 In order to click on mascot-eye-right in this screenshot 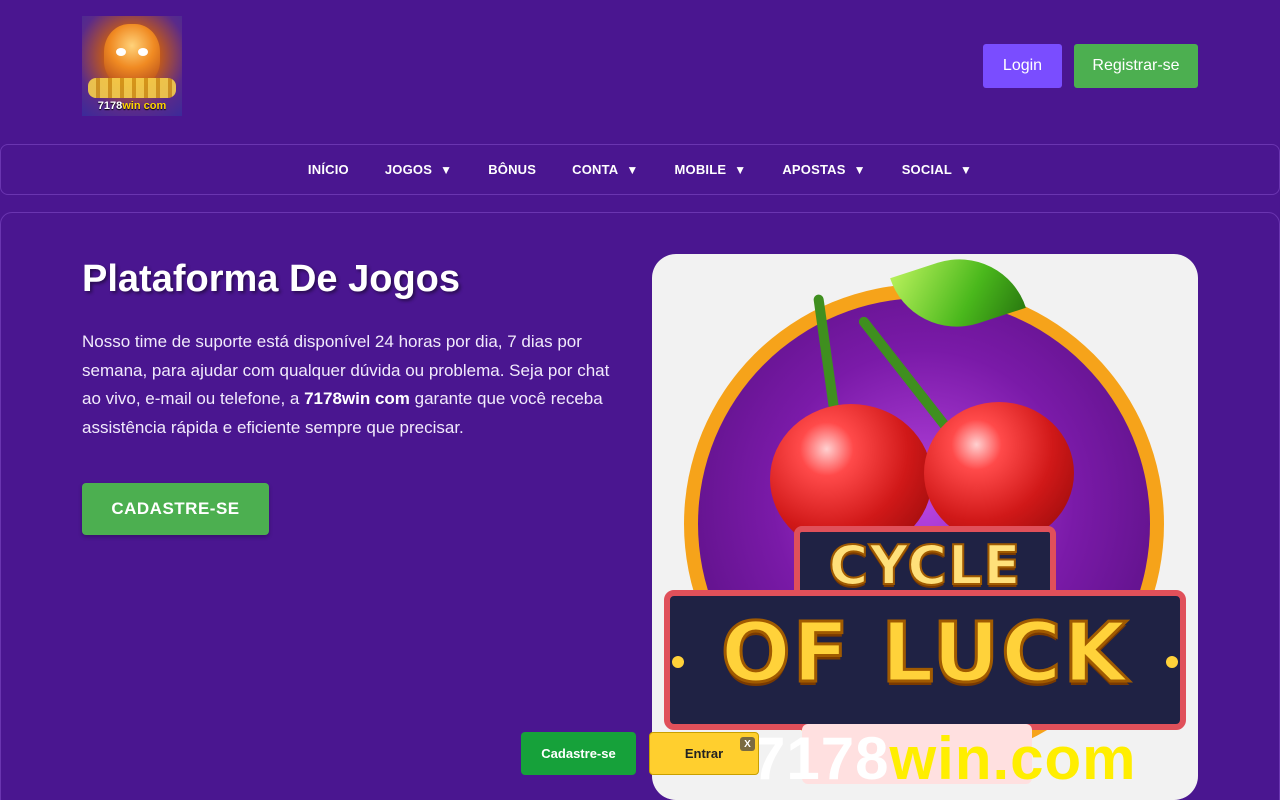, I will do `click(143, 52)`.